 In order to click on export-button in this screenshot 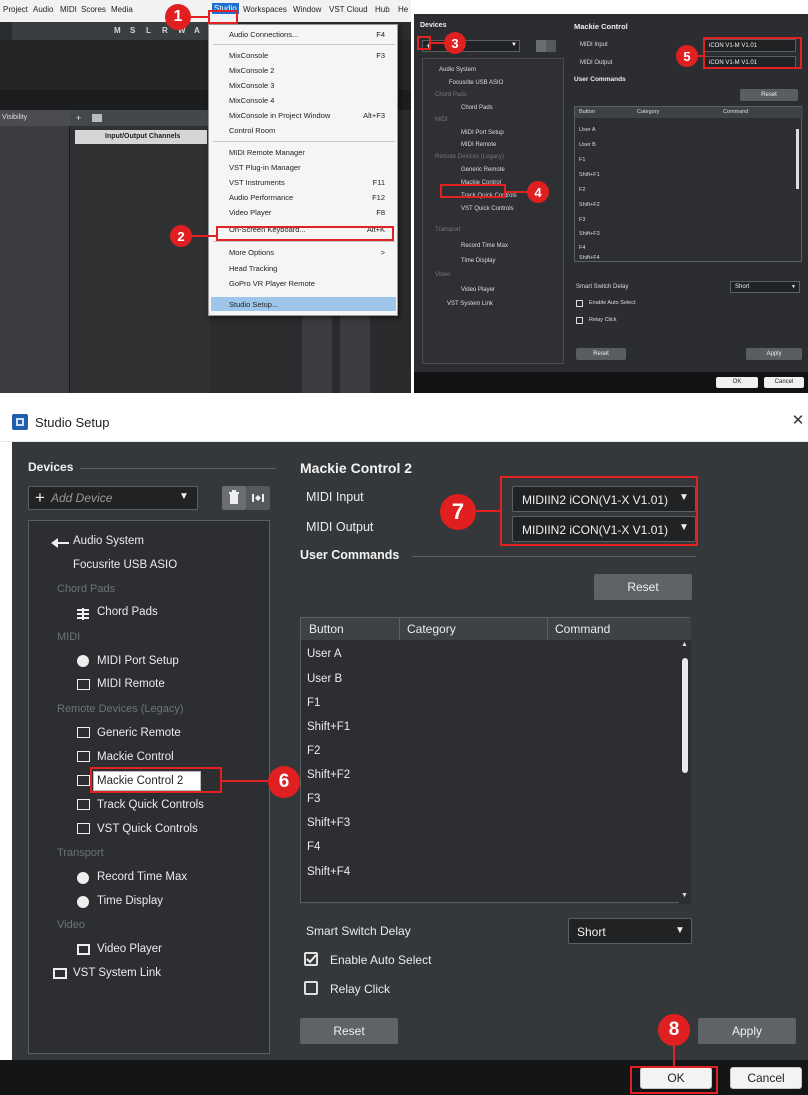, I will do `click(258, 498)`.